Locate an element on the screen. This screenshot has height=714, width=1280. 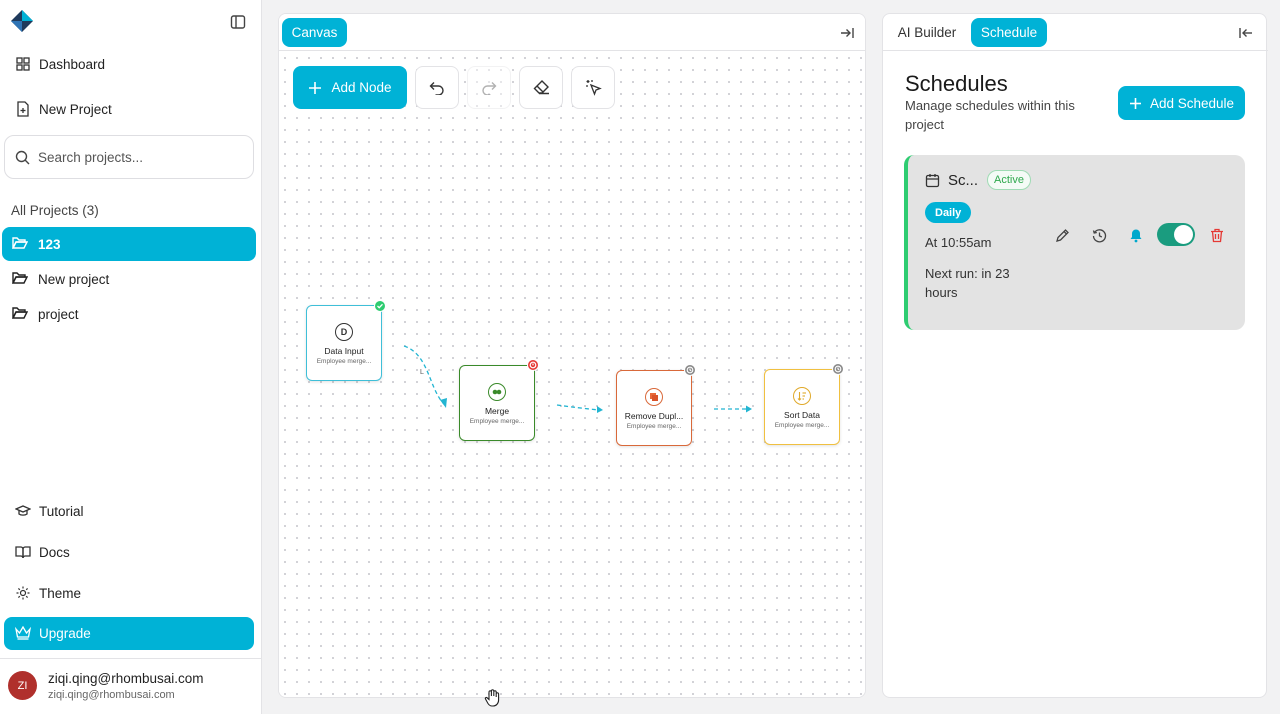
crown-icon is located at coordinates (23, 633).